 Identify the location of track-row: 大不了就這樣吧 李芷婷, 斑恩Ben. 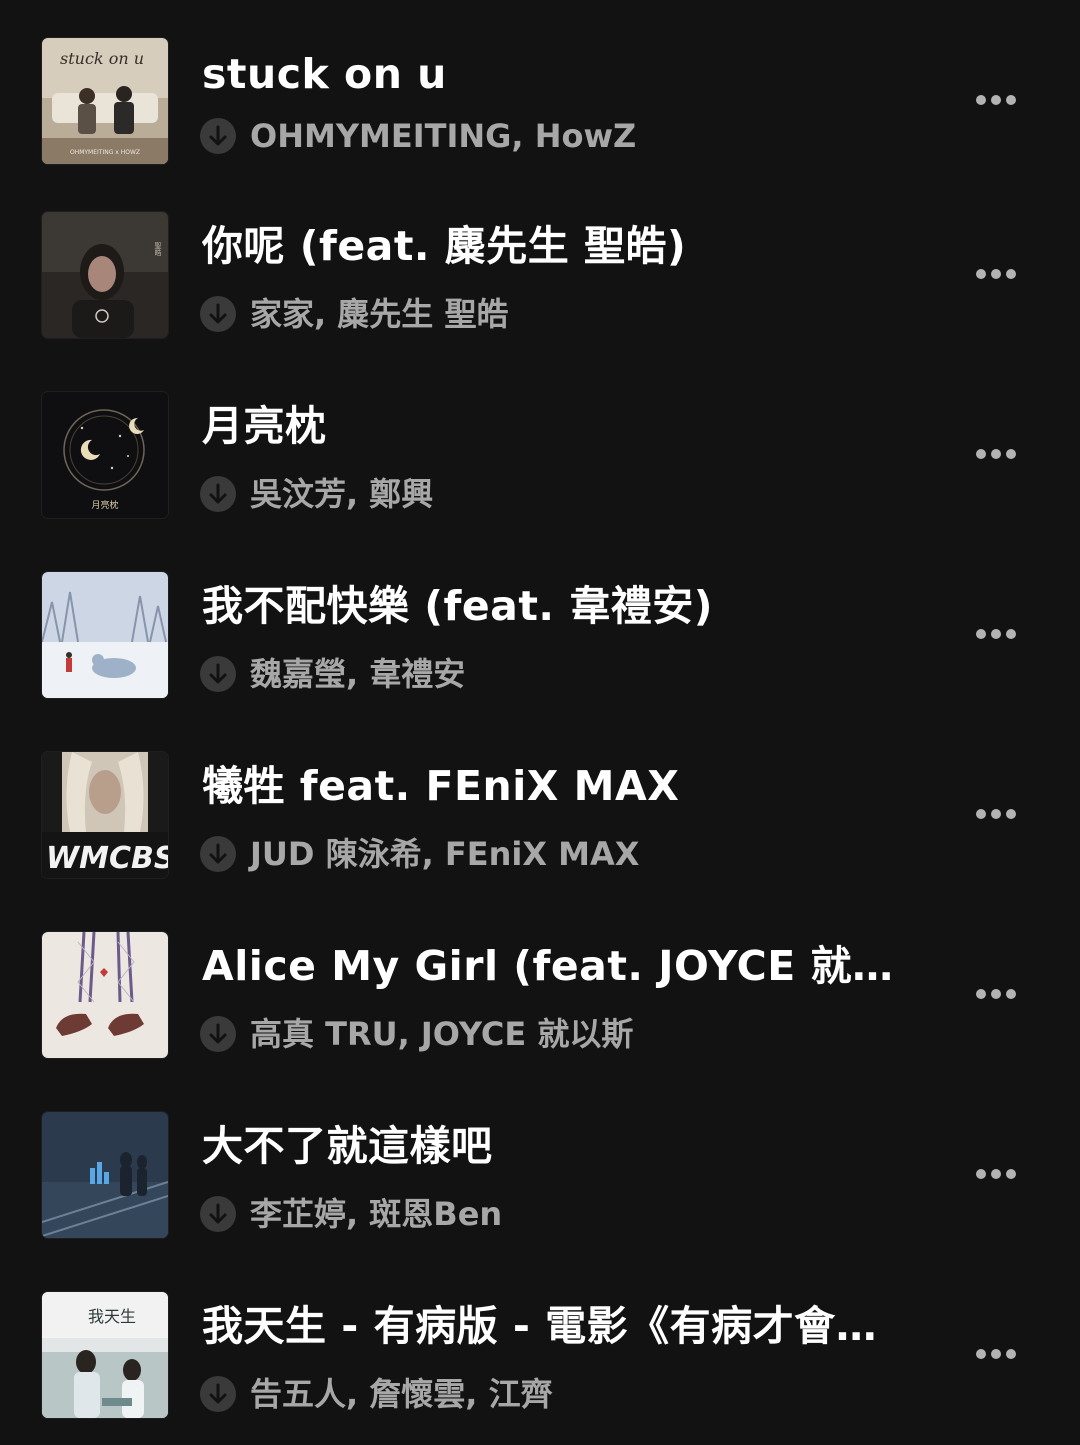
(540, 1174).